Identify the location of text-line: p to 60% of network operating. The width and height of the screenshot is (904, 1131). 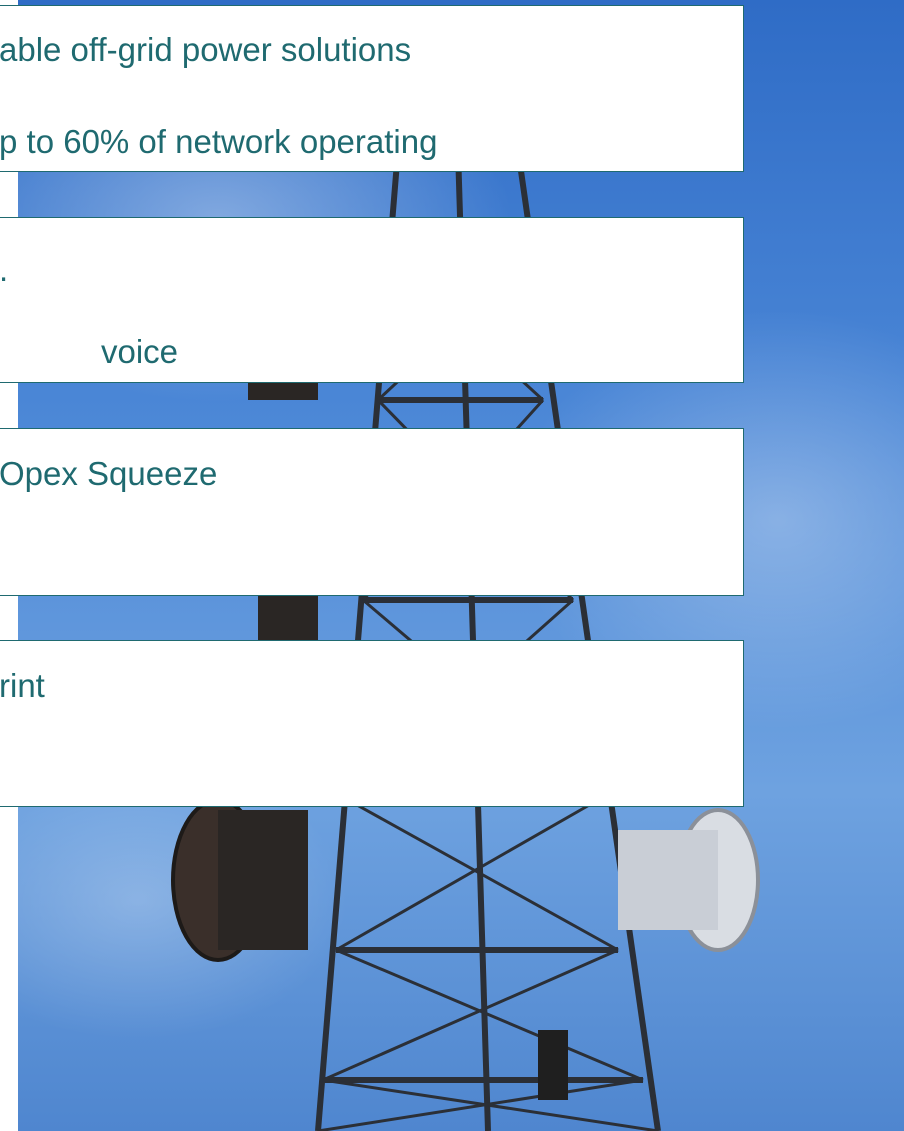
(219, 141).